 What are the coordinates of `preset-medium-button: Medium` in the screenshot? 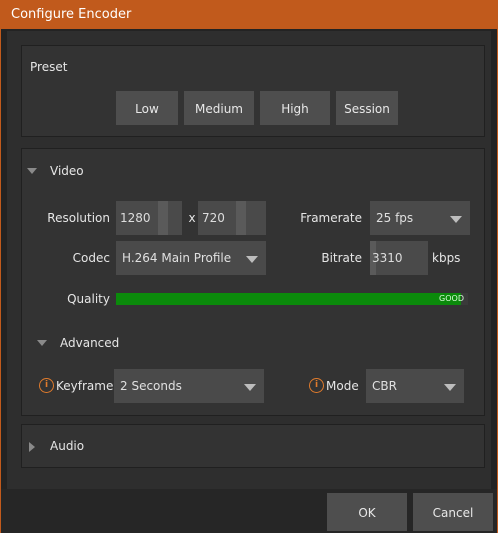 It's located at (219, 108).